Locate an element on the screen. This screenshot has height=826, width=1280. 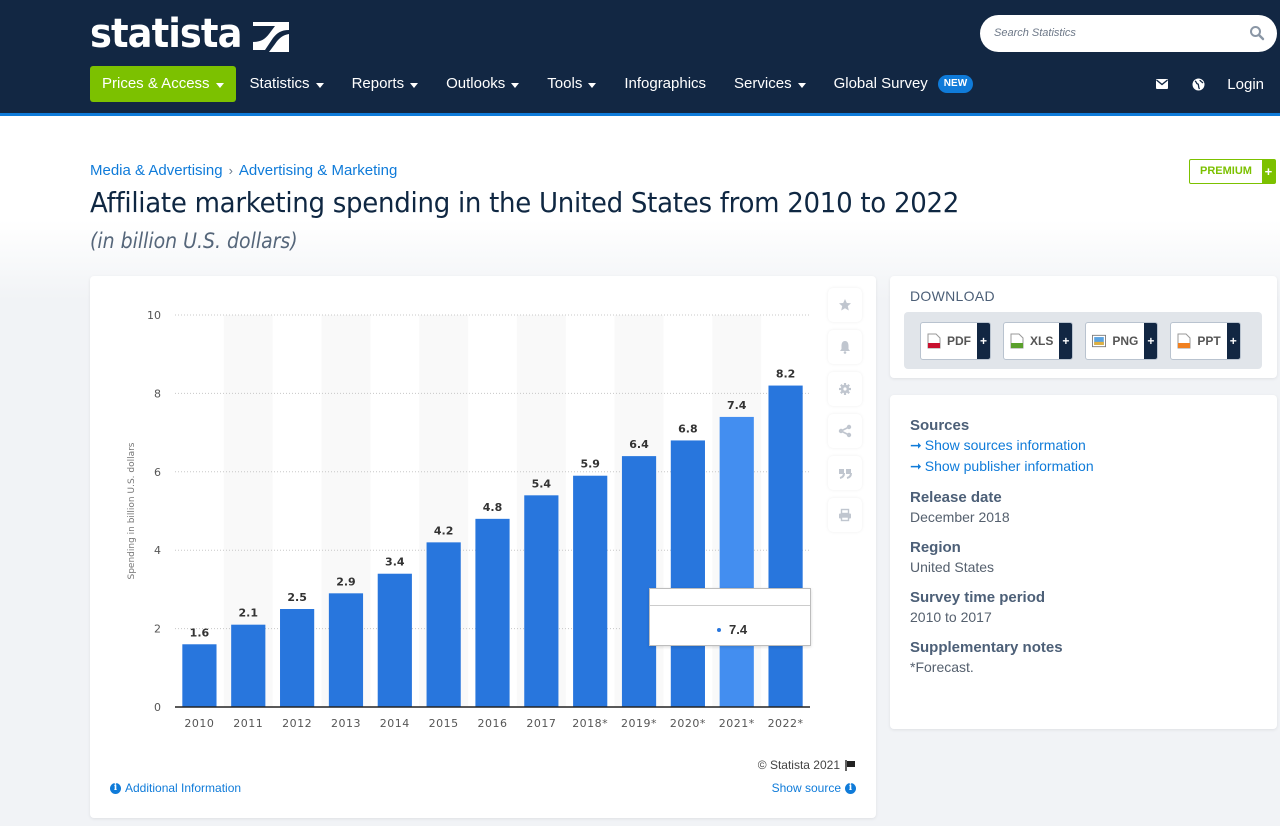
print-icon is located at coordinates (845, 515).